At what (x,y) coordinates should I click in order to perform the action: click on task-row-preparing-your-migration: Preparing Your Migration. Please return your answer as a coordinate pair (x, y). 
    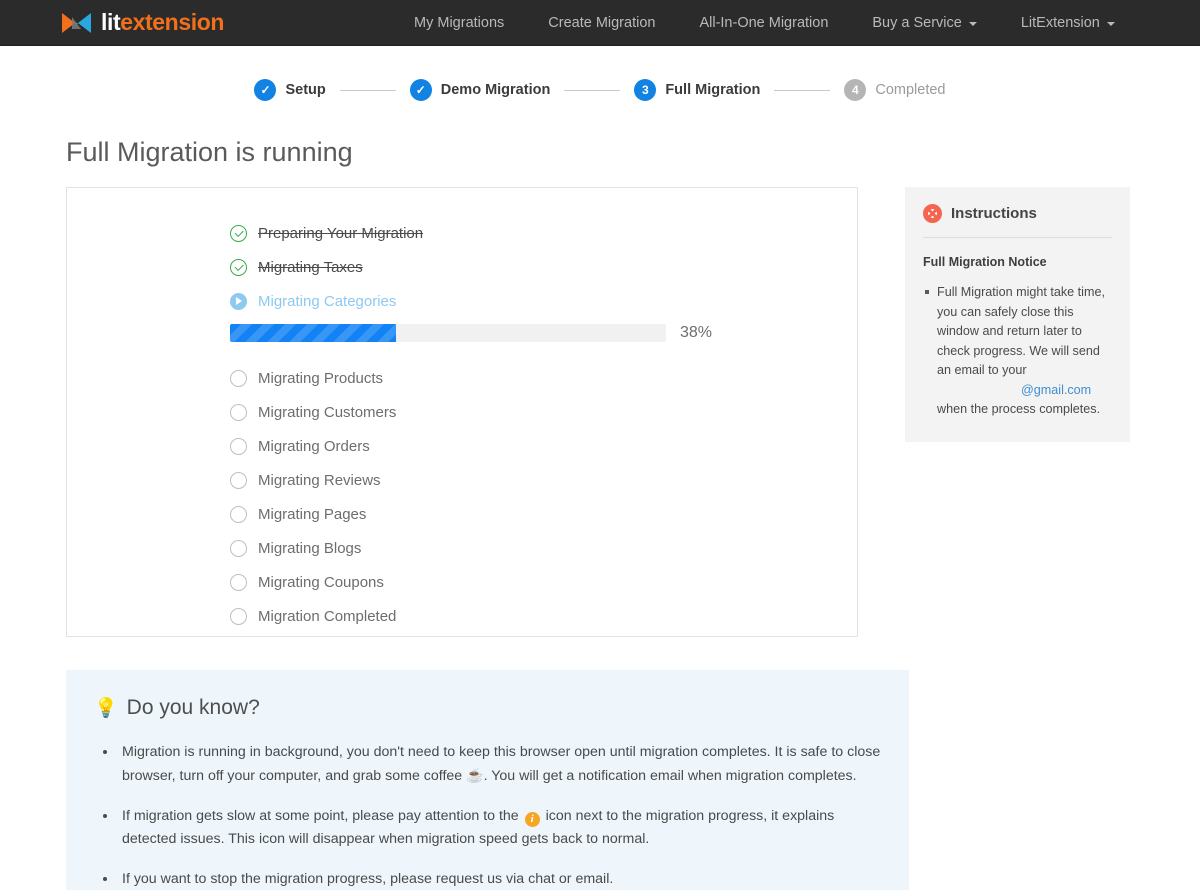
    Looking at the image, I should click on (543, 233).